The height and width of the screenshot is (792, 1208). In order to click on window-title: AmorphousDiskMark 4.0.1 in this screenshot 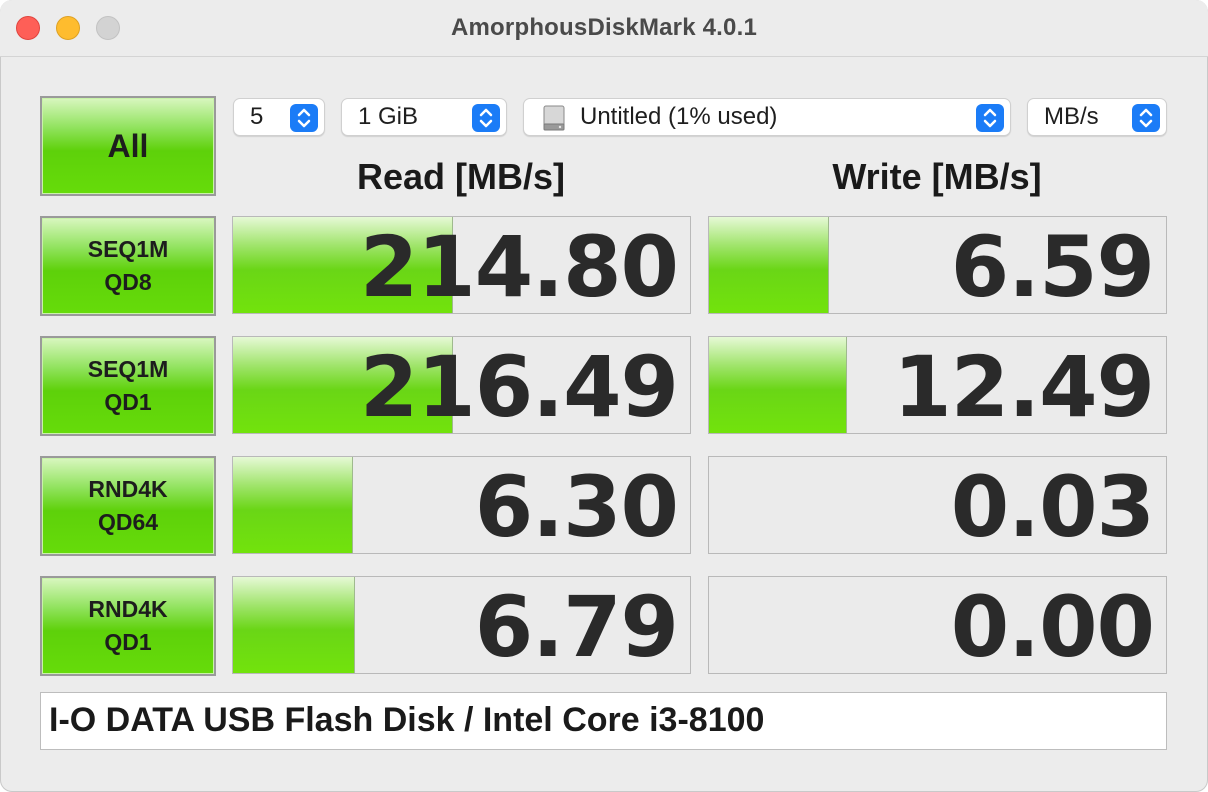, I will do `click(604, 27)`.